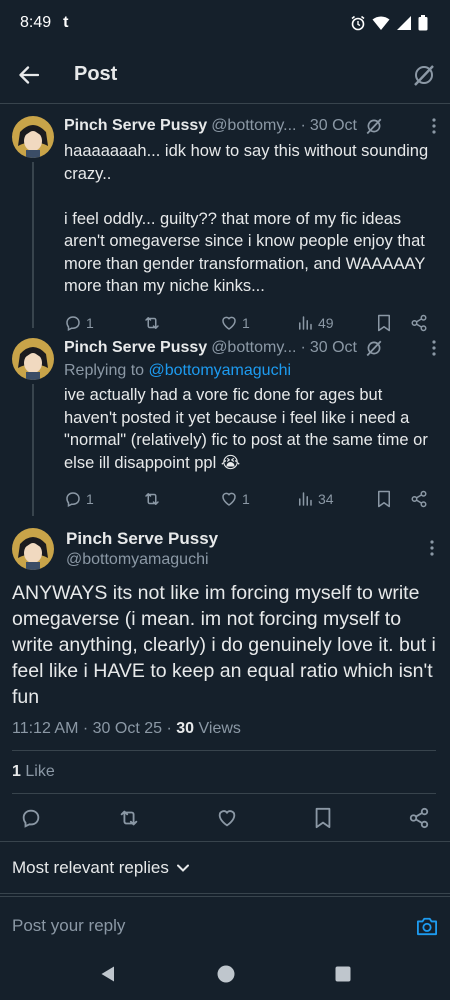 The height and width of the screenshot is (1000, 450). What do you see at coordinates (225, 925) in the screenshot?
I see `reply-composer: Post your reply` at bounding box center [225, 925].